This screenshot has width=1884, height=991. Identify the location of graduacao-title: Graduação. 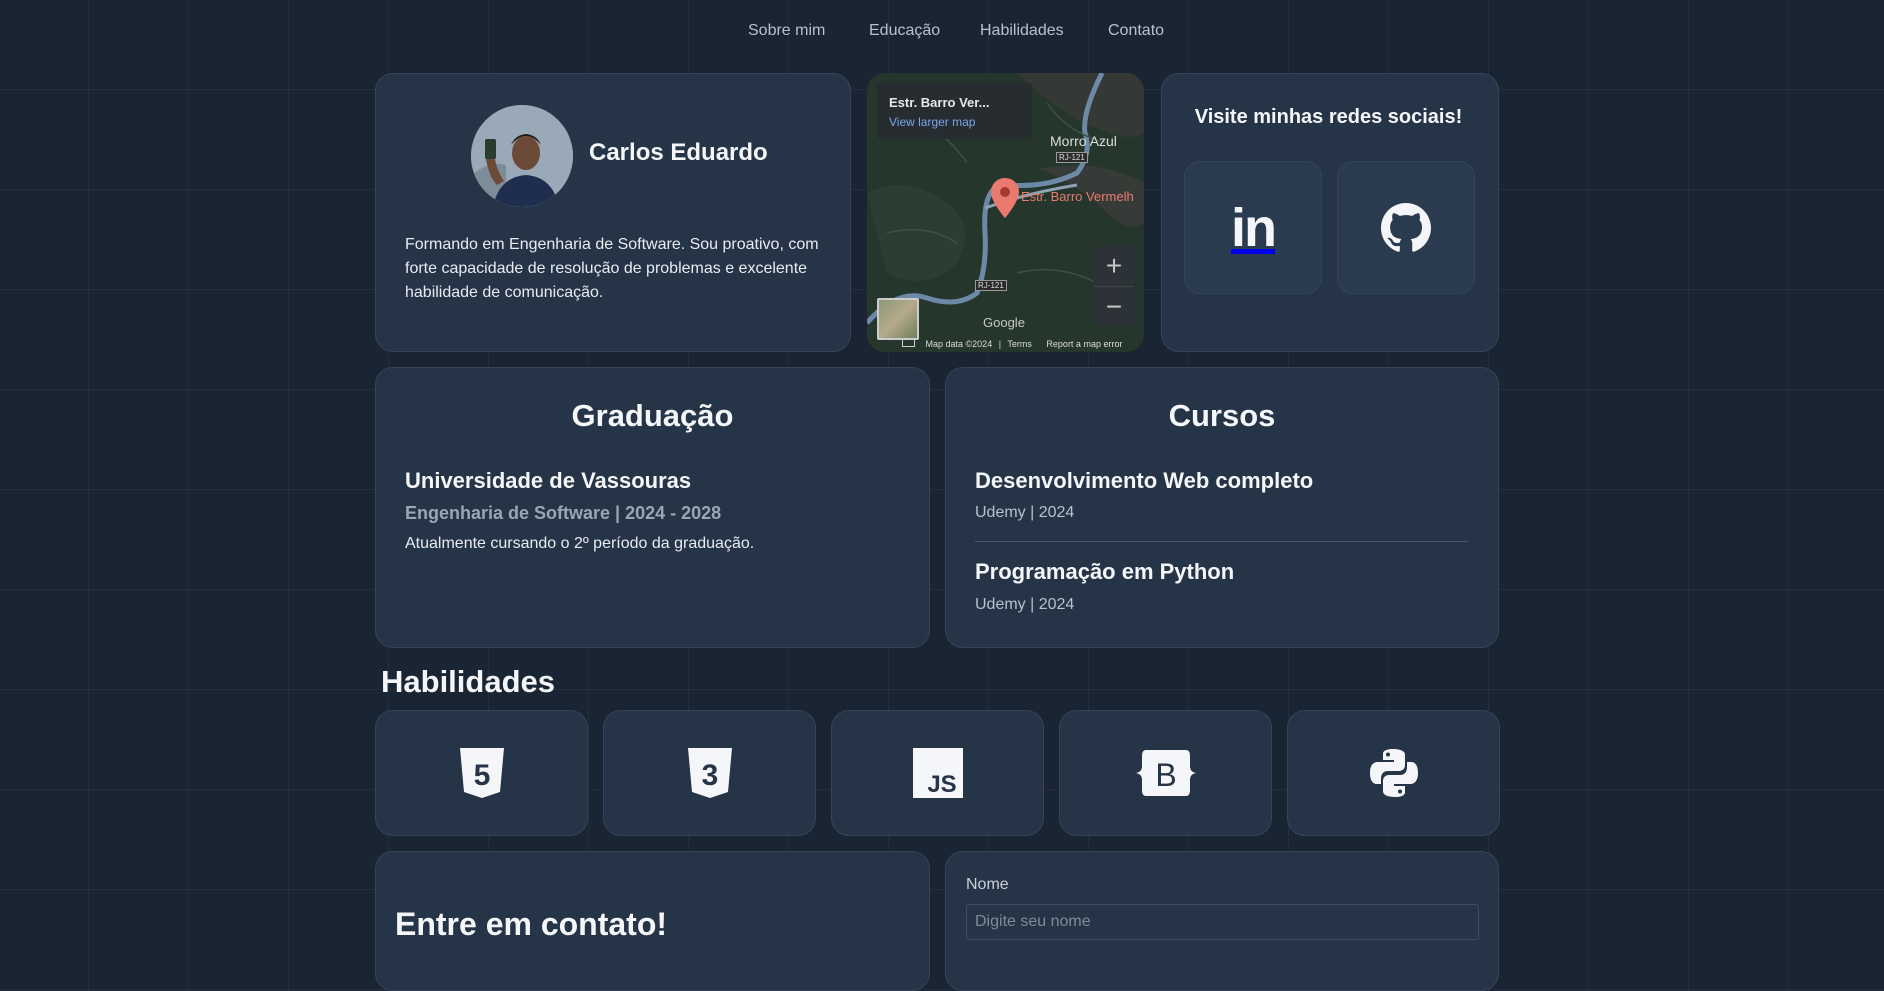
(652, 415).